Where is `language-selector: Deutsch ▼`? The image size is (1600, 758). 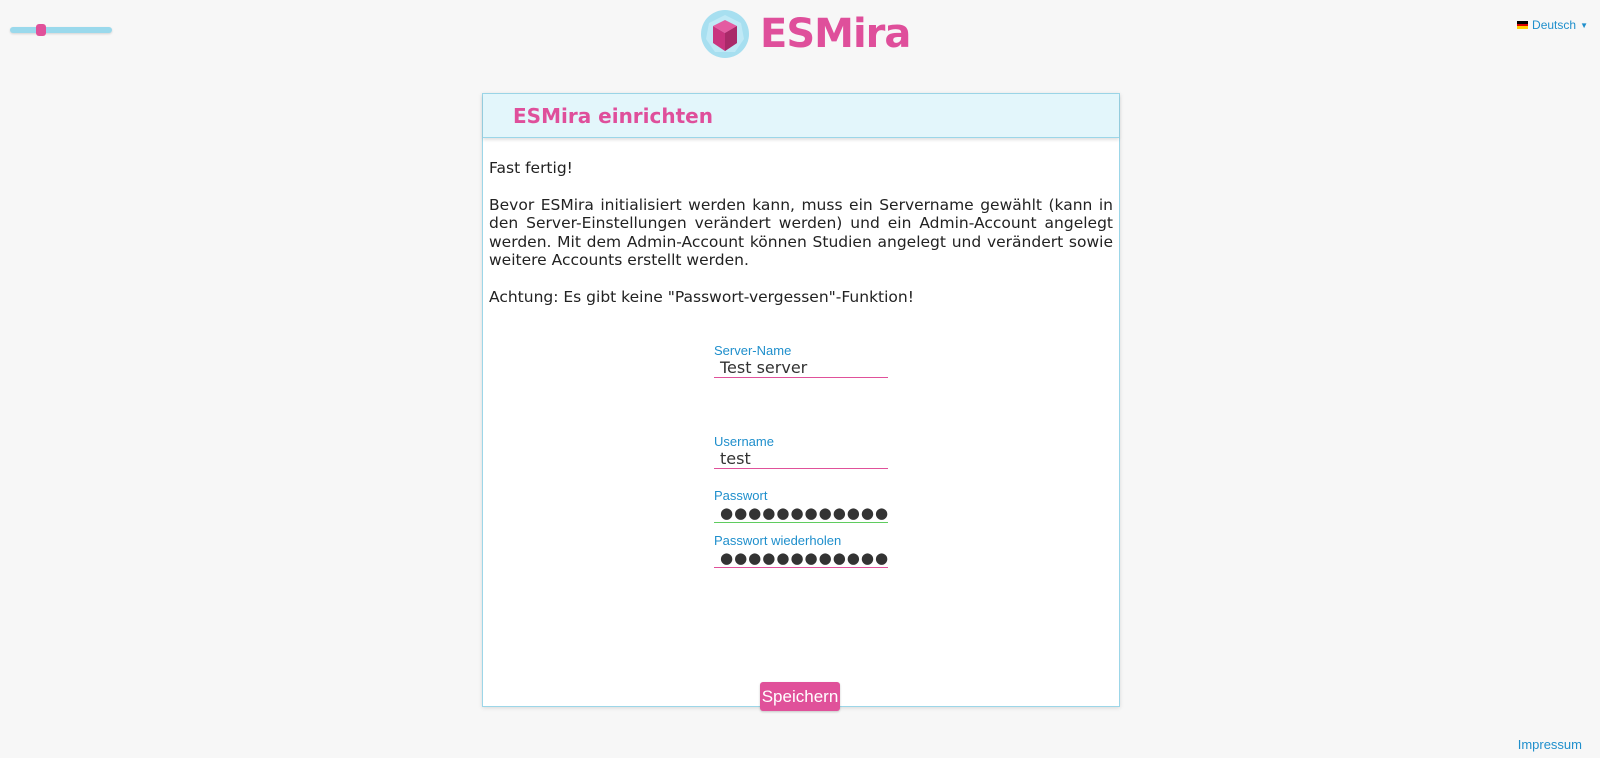
language-selector: Deutsch ▼ is located at coordinates (1552, 25).